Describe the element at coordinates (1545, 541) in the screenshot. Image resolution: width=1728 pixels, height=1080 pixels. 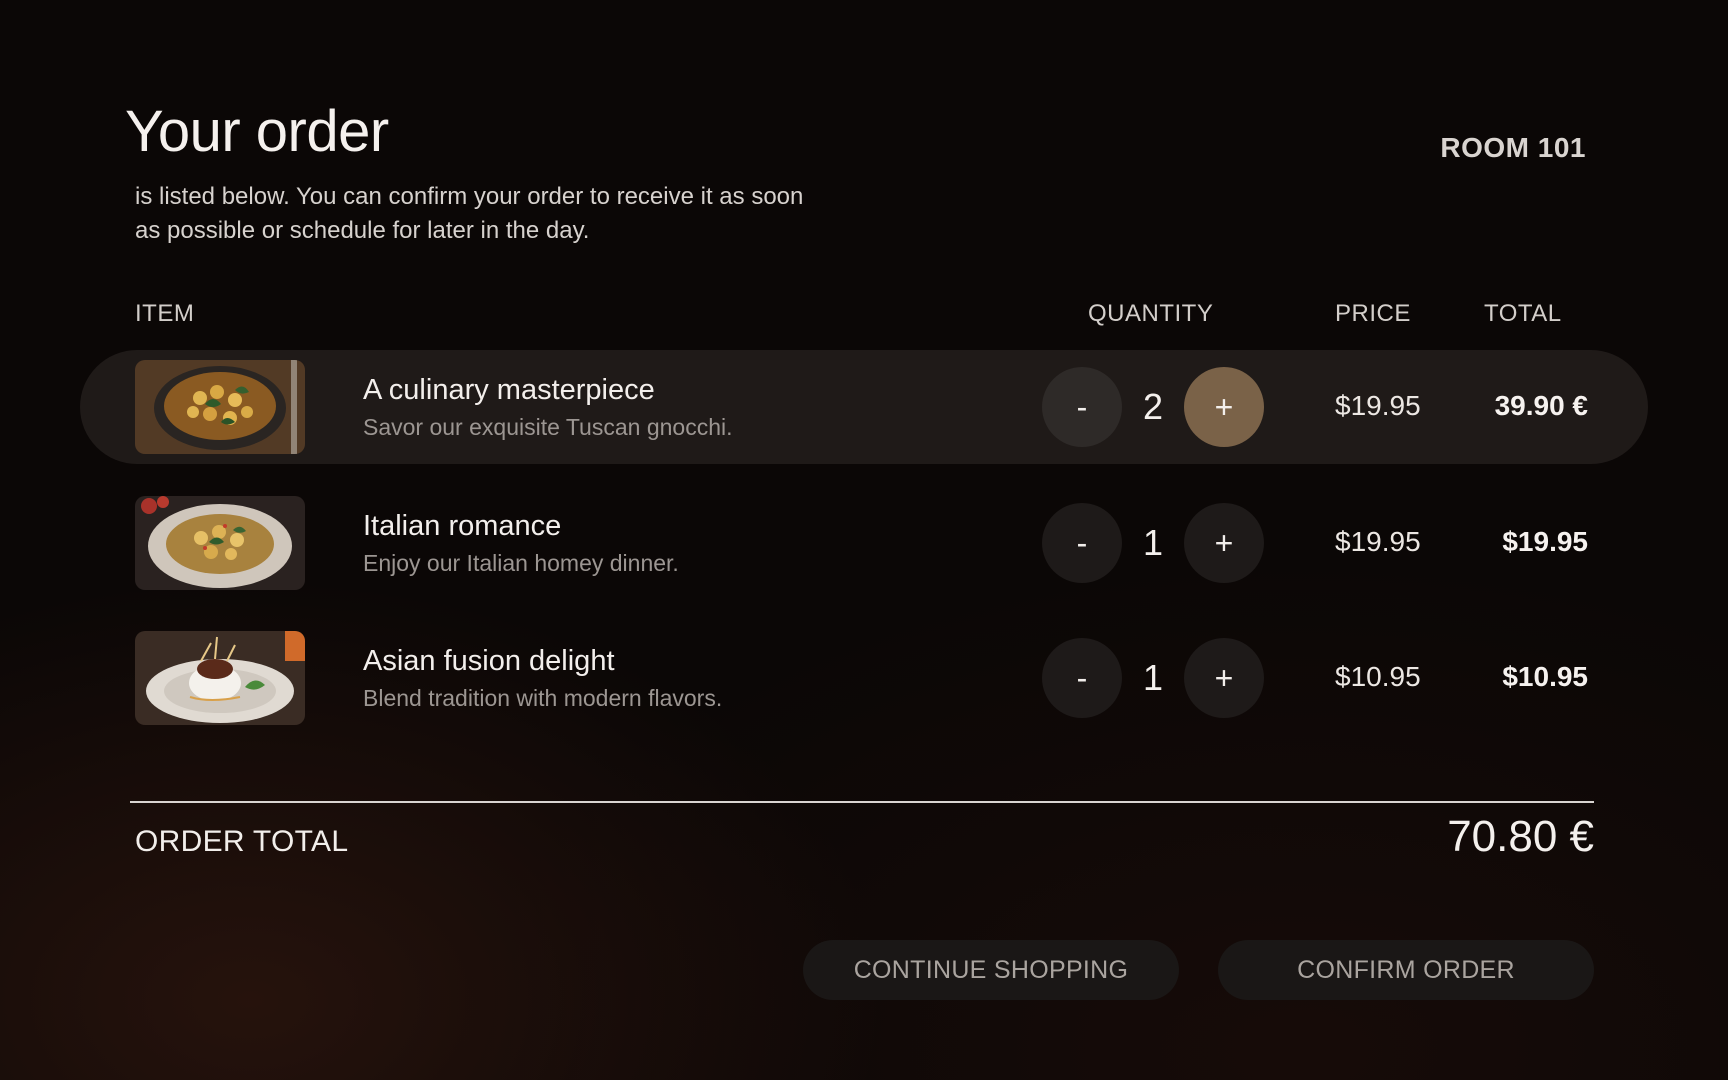
I see `item-total: $19.95` at that location.